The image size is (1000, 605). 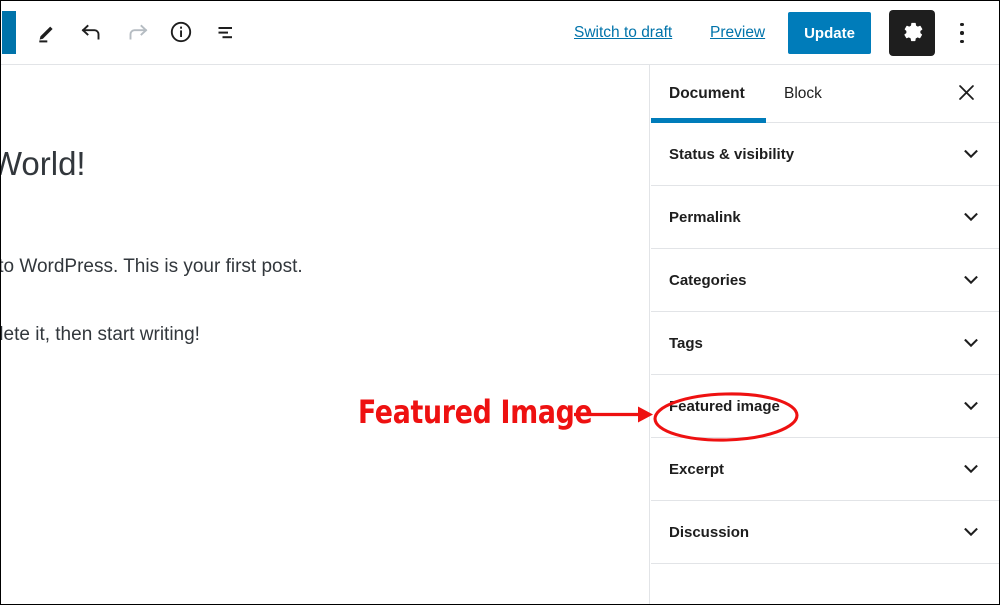 I want to click on post-title: lo World!, so click(x=43, y=164).